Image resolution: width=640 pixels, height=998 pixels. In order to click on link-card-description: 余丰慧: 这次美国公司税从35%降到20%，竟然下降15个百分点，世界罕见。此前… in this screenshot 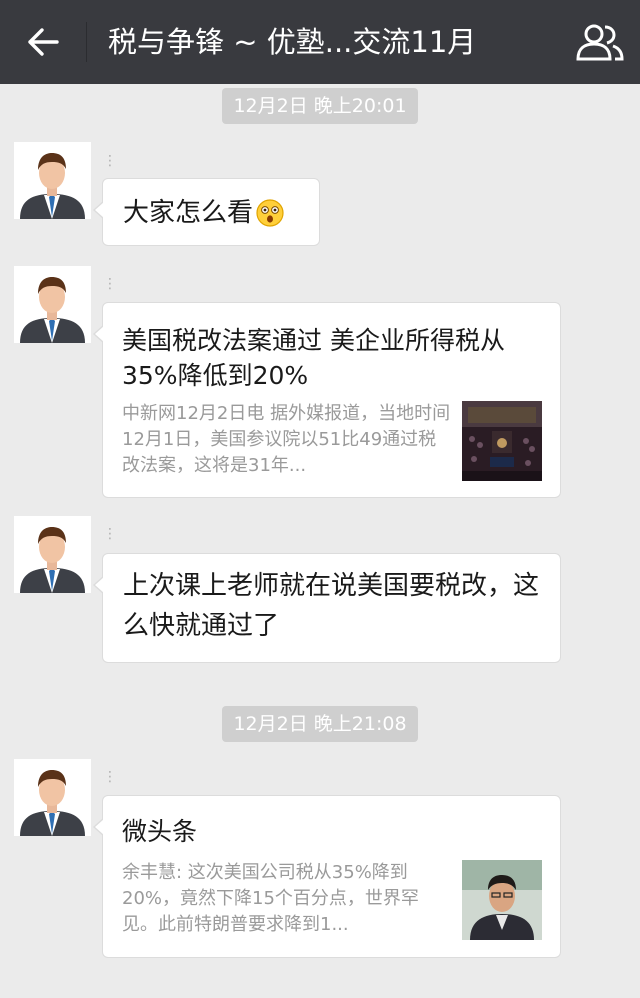, I will do `click(270, 898)`.